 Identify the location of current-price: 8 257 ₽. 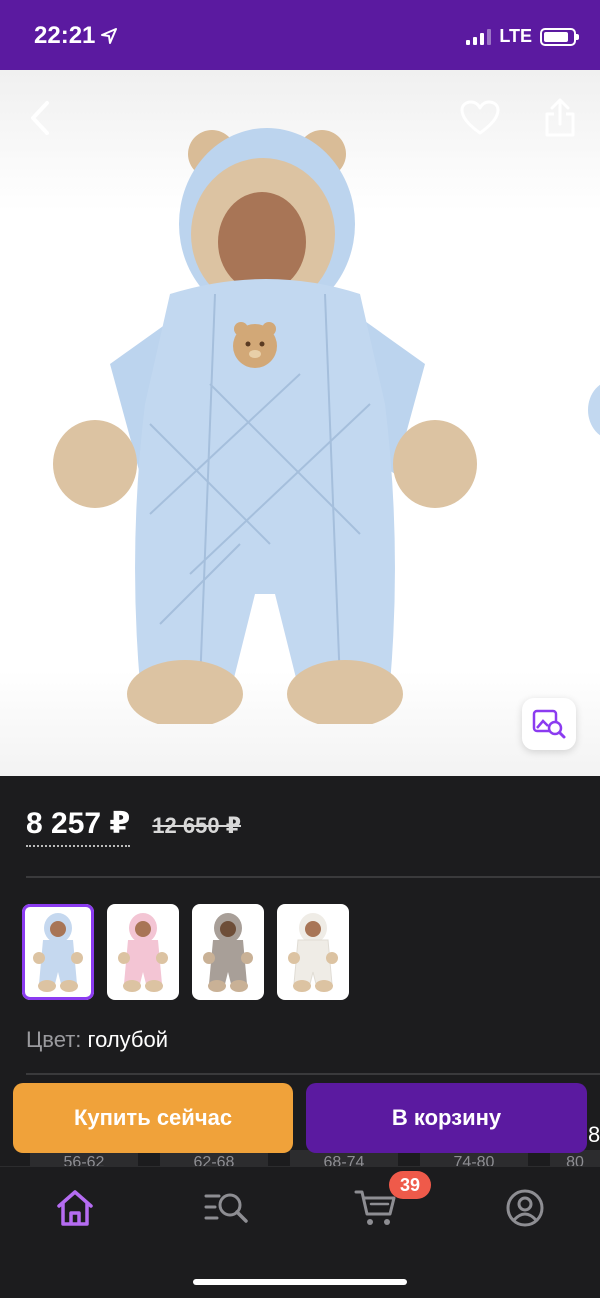
(78, 826).